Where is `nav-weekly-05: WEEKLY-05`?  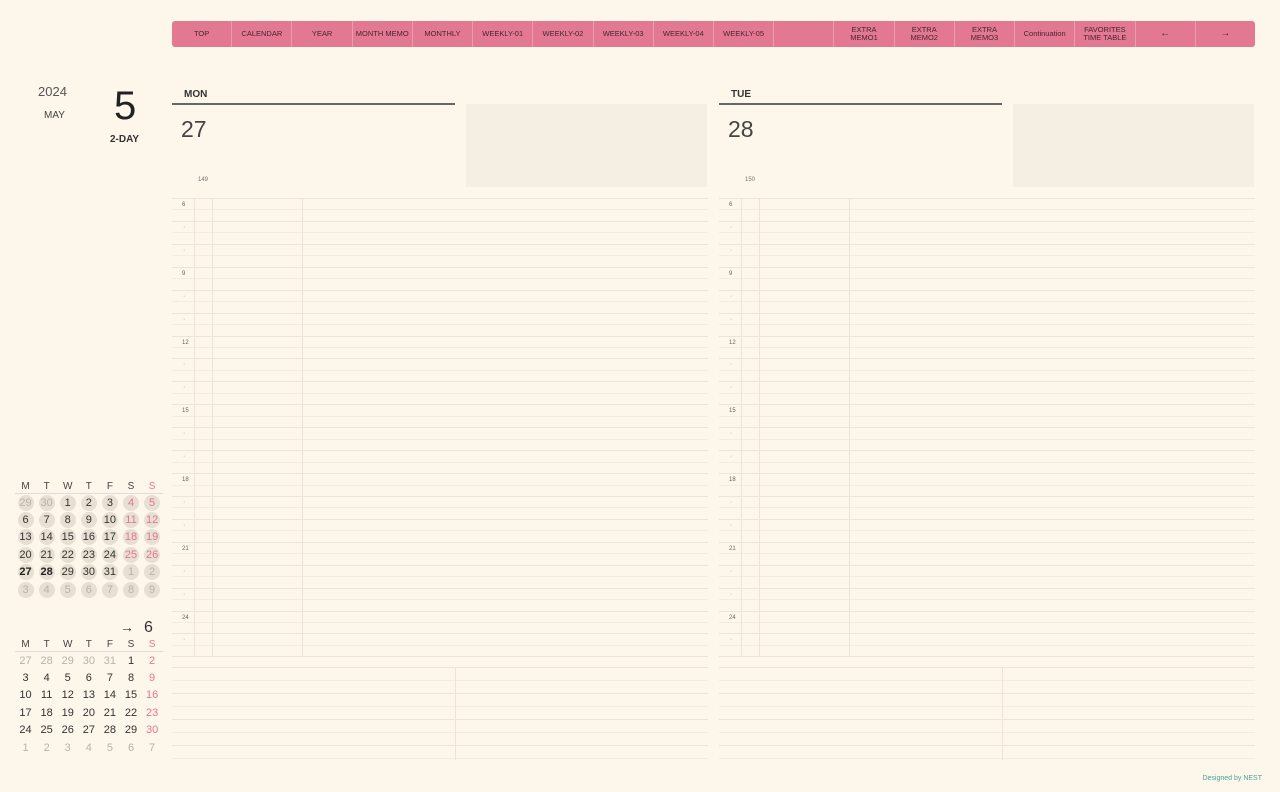
nav-weekly-05: WEEKLY-05 is located at coordinates (744, 34).